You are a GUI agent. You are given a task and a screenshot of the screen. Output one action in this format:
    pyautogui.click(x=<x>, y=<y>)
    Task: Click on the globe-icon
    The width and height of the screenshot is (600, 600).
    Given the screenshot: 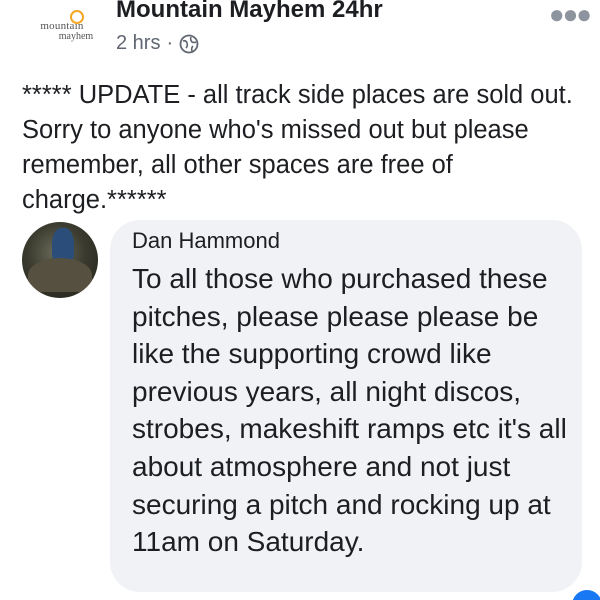 What is the action you would take?
    pyautogui.click(x=189, y=44)
    